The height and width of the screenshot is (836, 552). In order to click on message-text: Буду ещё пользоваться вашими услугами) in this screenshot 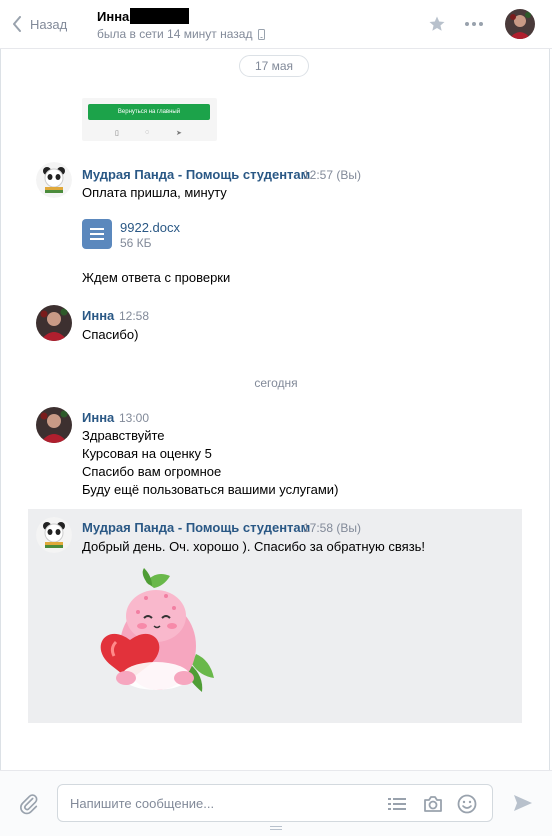, I will do `click(210, 489)`.